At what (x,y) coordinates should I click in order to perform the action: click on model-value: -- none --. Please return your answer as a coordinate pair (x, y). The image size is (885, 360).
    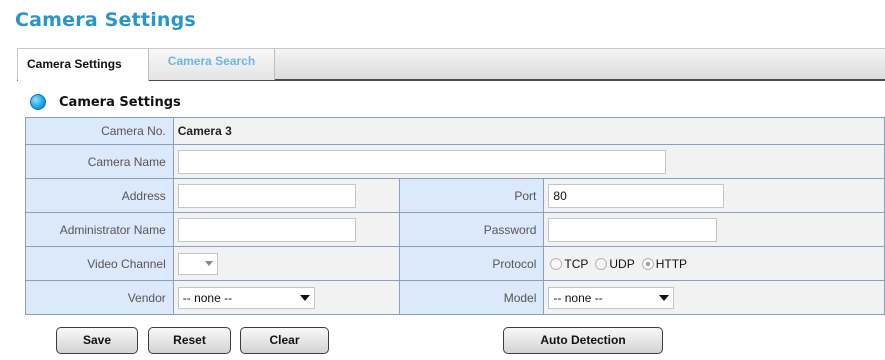
    Looking at the image, I should click on (578, 297).